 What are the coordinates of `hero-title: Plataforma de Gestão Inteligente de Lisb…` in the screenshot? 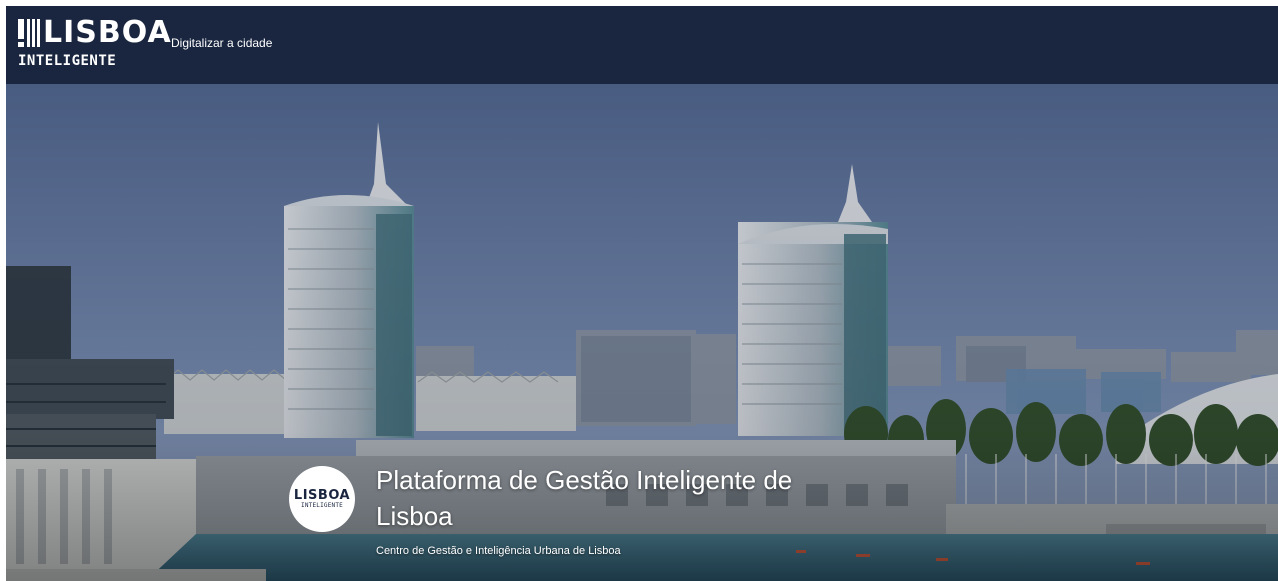 It's located at (584, 498).